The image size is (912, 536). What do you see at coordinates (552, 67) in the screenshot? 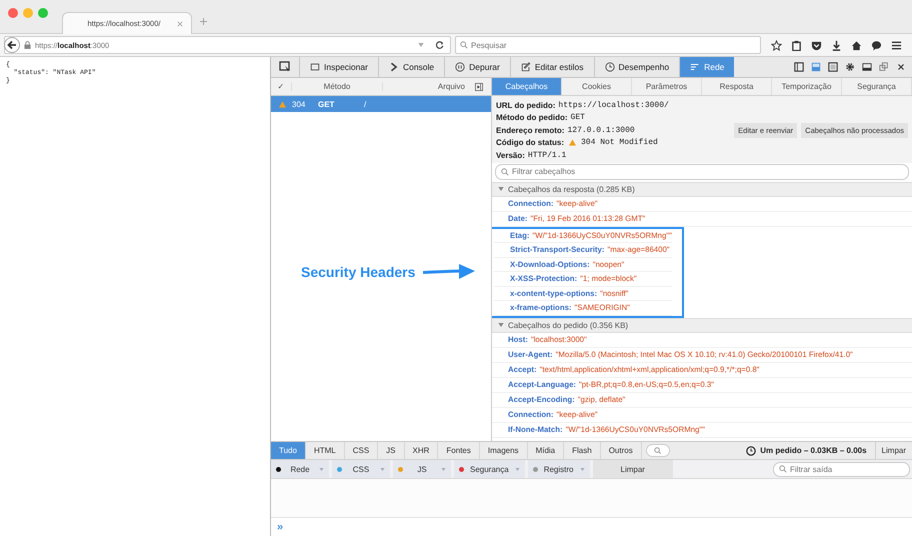
I see `devtools-tab: Editar estilos` at bounding box center [552, 67].